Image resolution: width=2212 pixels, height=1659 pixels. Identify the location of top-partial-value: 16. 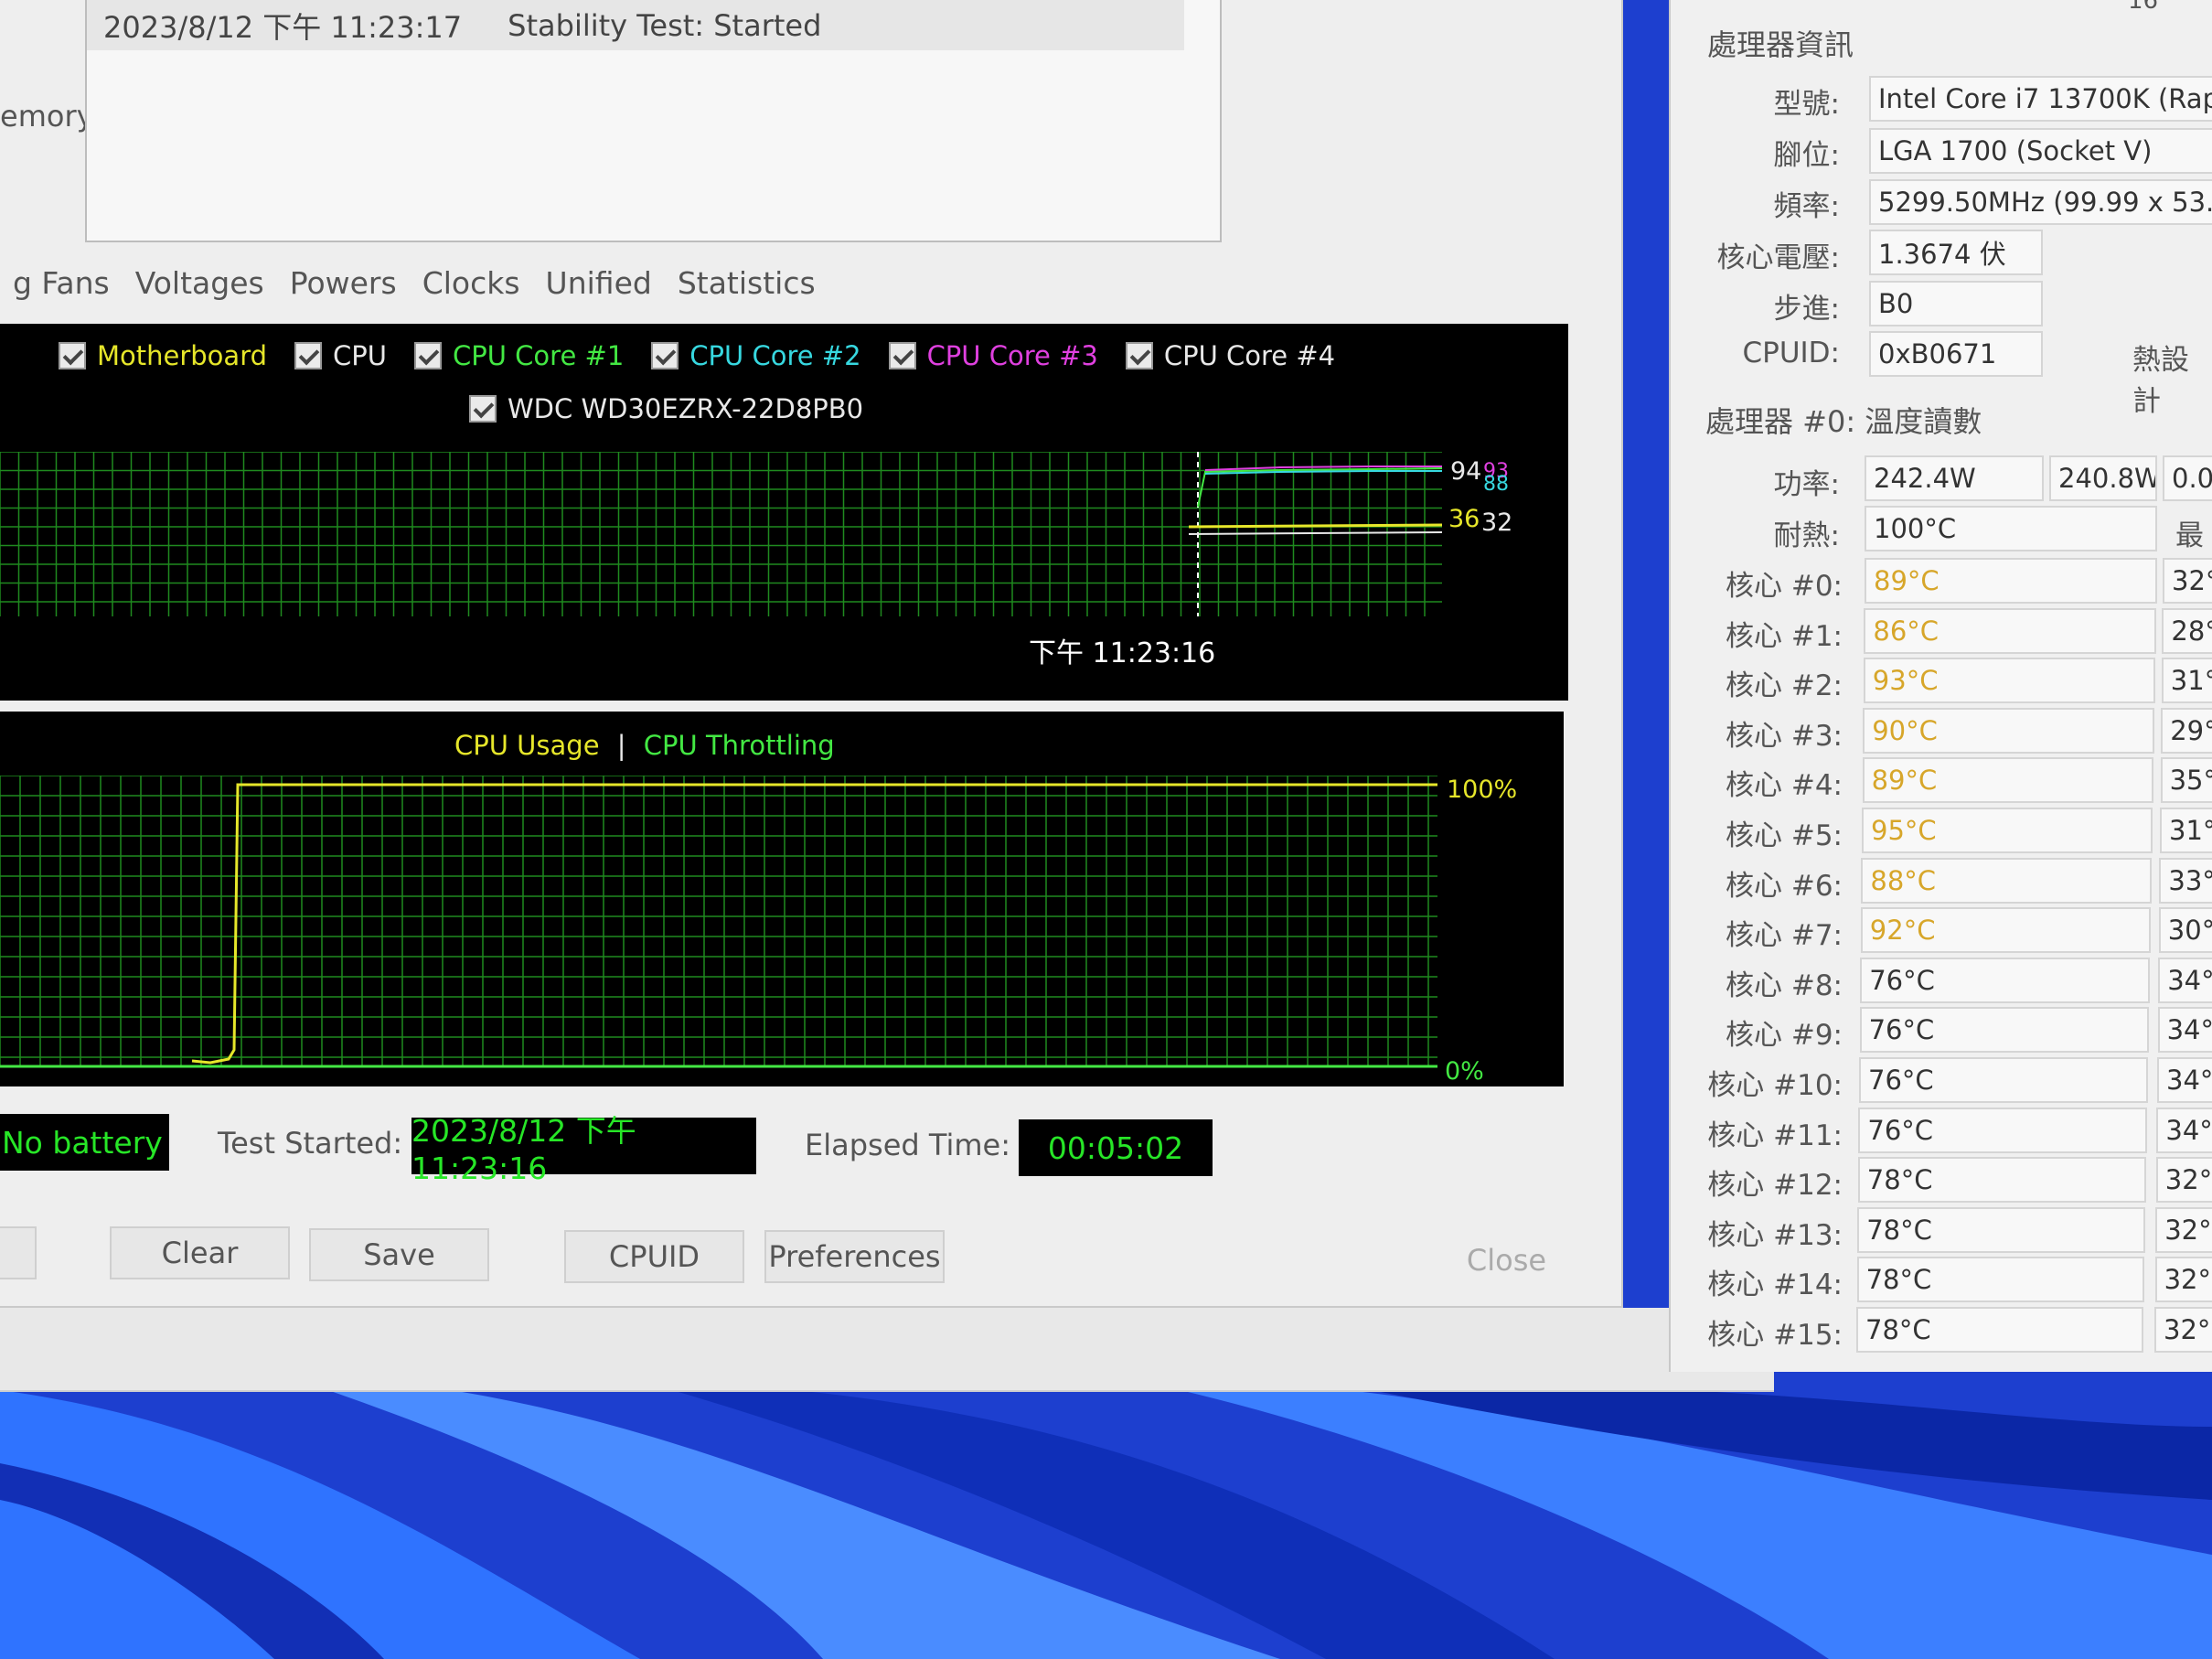
(2143, 8).